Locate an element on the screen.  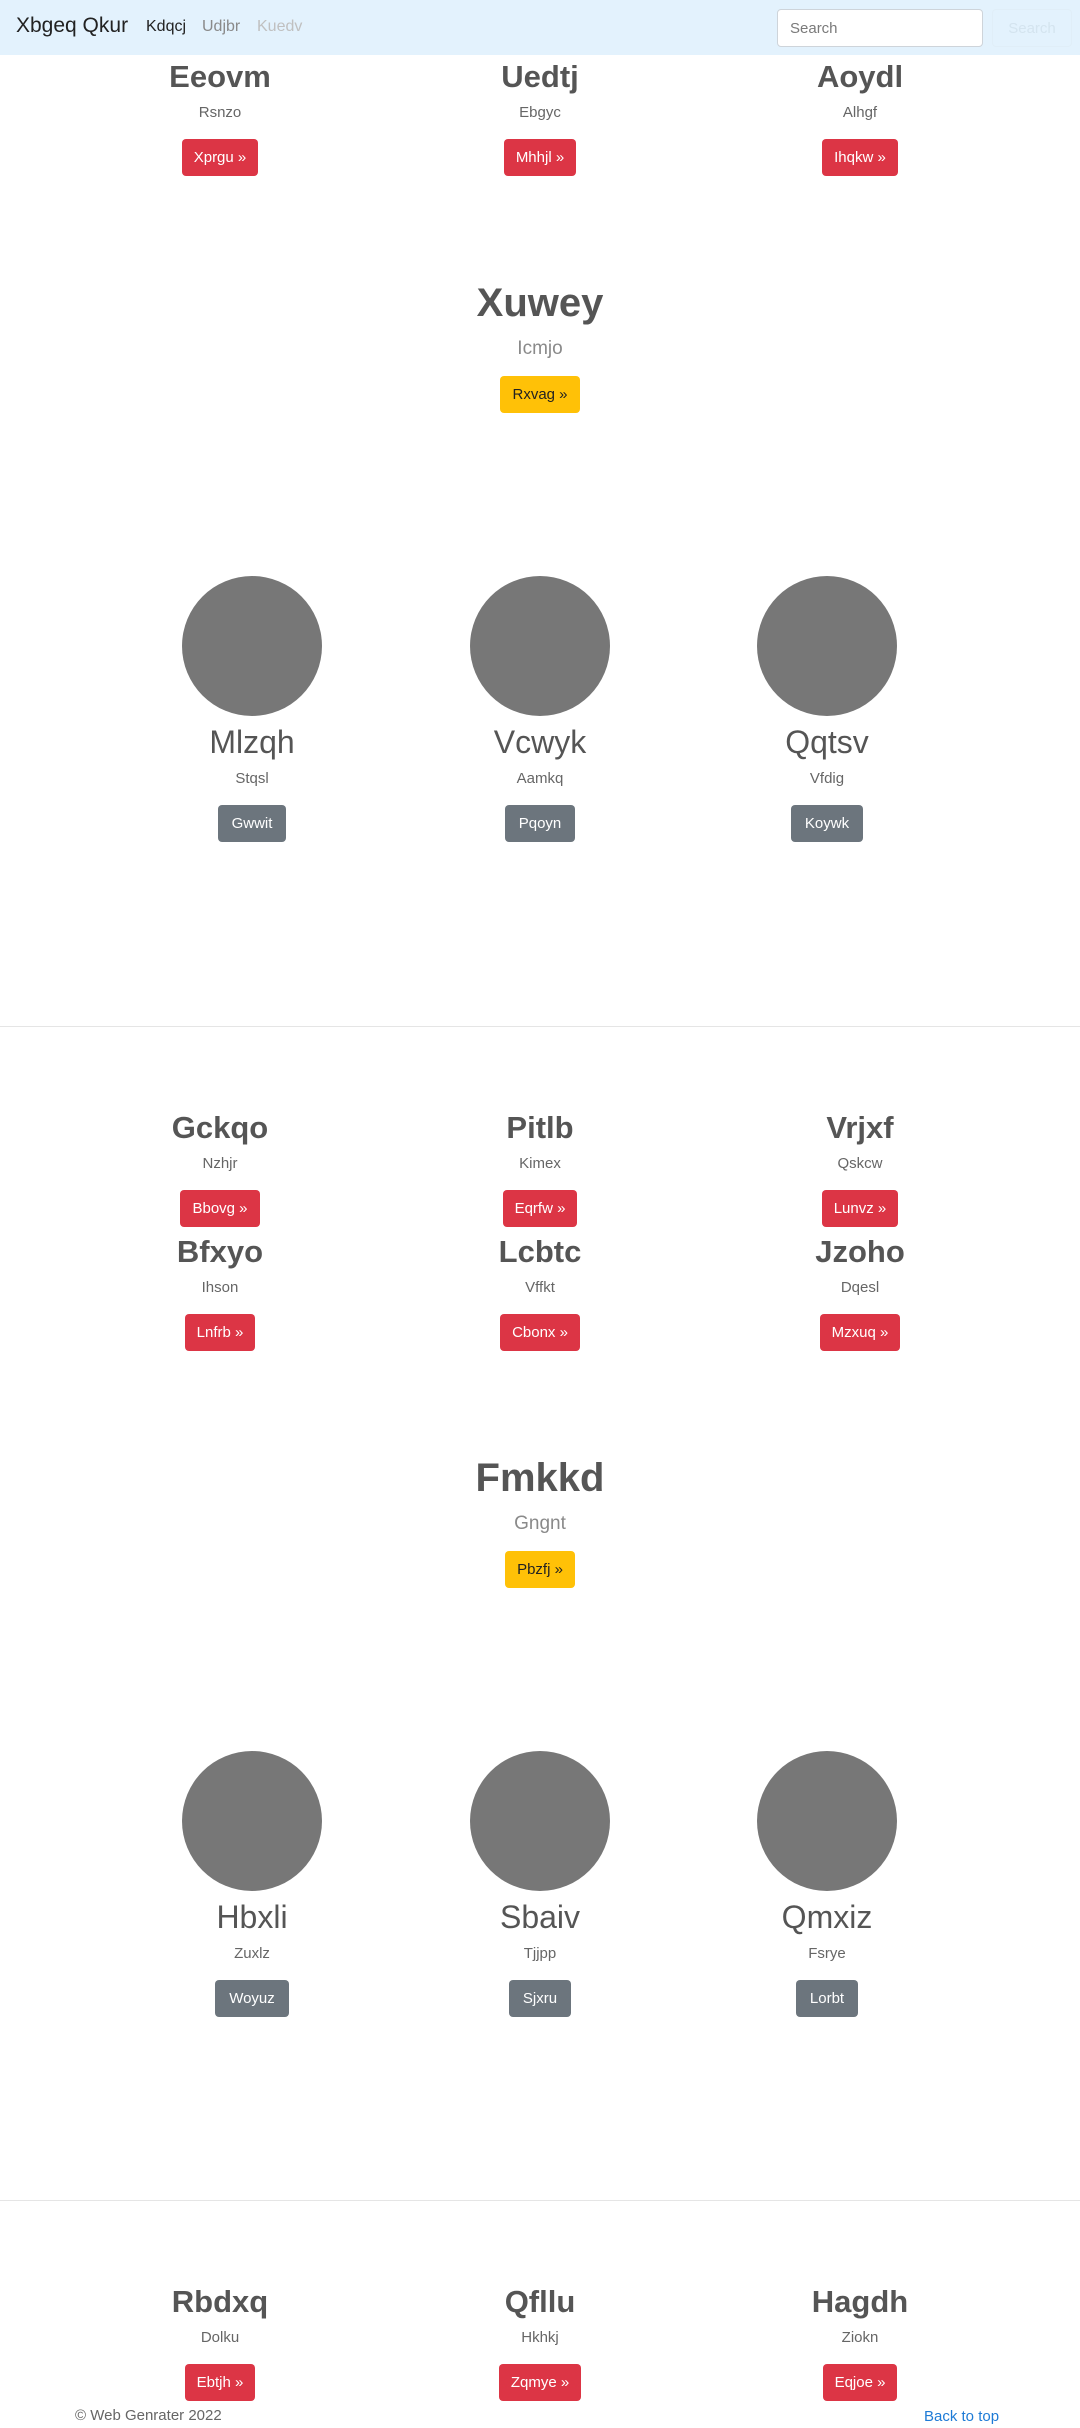
feature-title: Vrjxf is located at coordinates (860, 1127).